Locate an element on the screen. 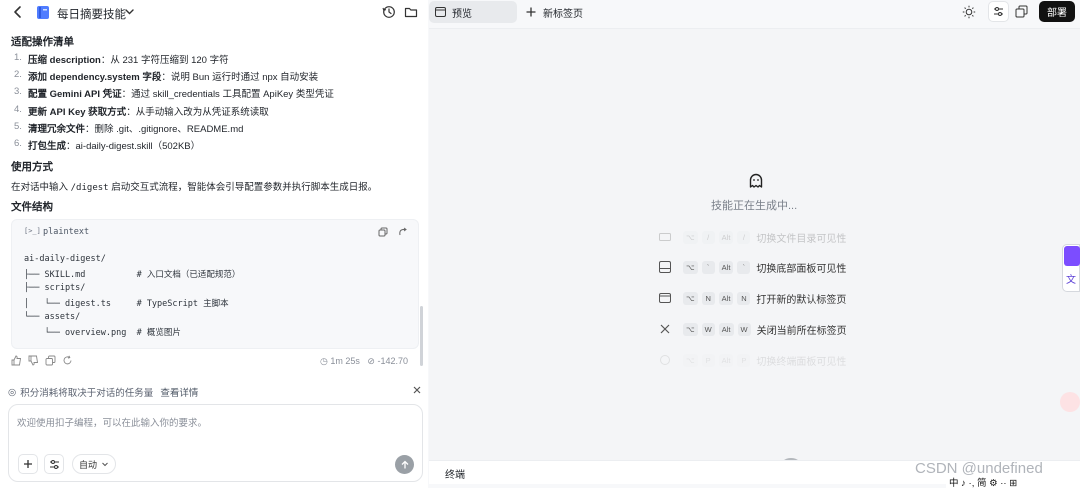 The height and width of the screenshot is (488, 1080). config-sliders-button is located at coordinates (998, 11).